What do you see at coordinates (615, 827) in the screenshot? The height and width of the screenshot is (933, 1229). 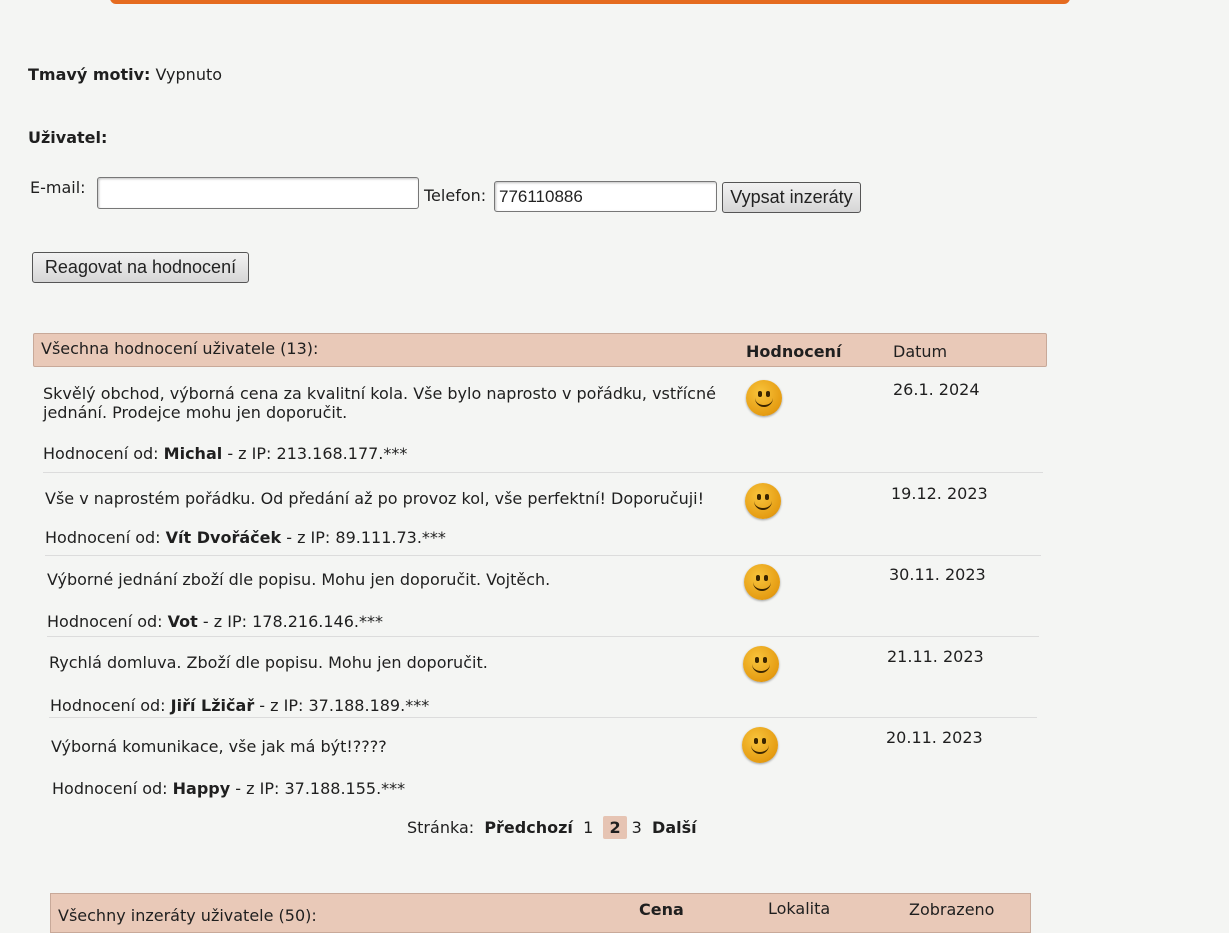 I see `pagination-page-2-current: 2` at bounding box center [615, 827].